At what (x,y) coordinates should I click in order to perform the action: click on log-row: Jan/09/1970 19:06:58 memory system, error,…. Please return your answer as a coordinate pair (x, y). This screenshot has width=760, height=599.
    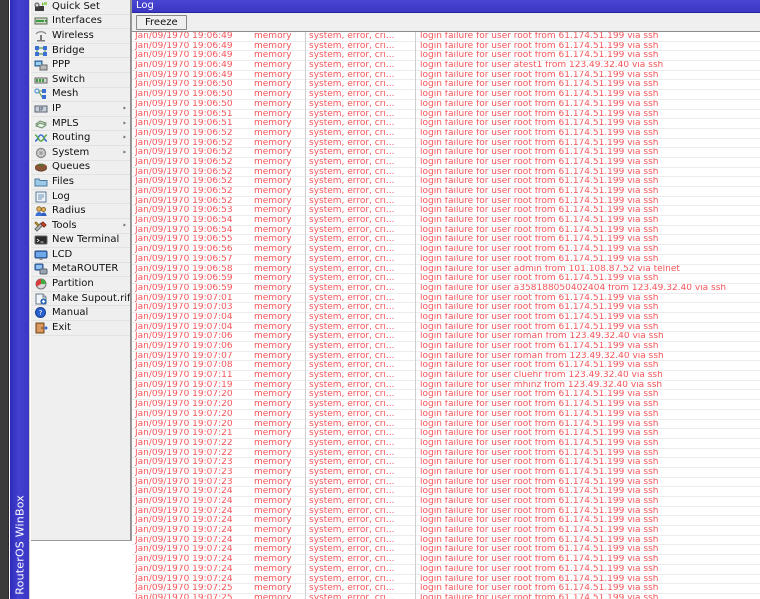
    Looking at the image, I should click on (446, 270).